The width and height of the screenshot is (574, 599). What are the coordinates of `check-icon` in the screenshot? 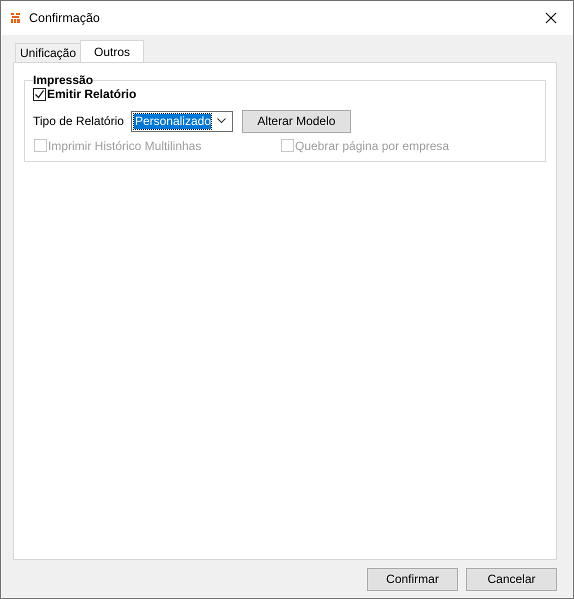 It's located at (39, 94).